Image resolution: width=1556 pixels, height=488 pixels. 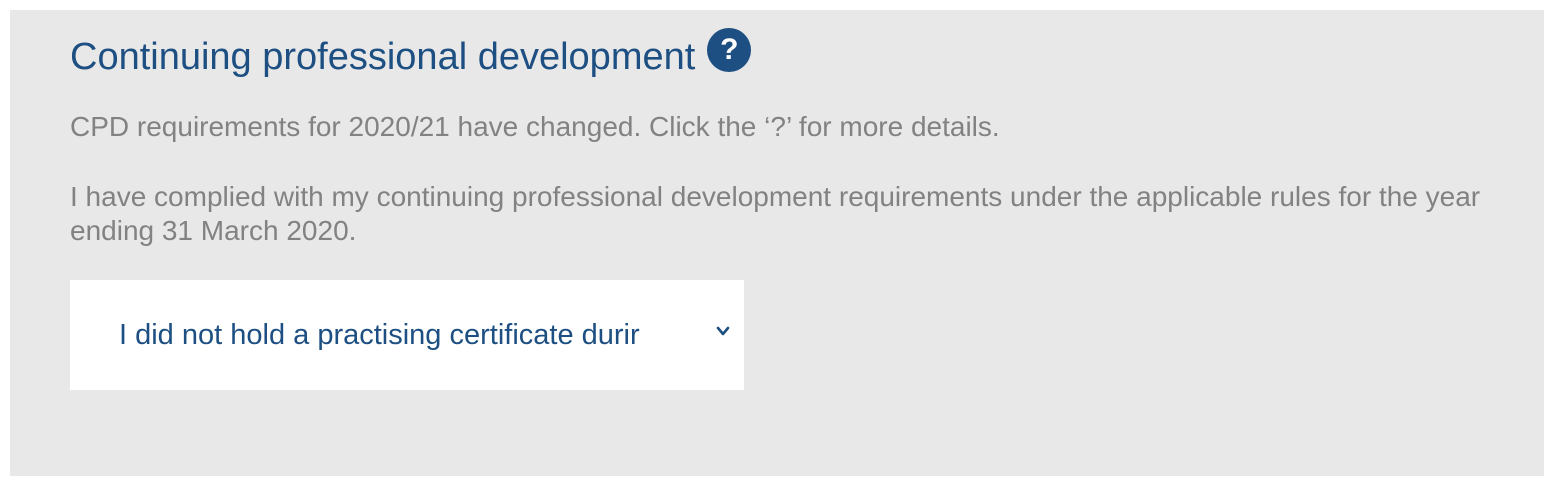 What do you see at coordinates (723, 331) in the screenshot?
I see `chevron-down-icon` at bounding box center [723, 331].